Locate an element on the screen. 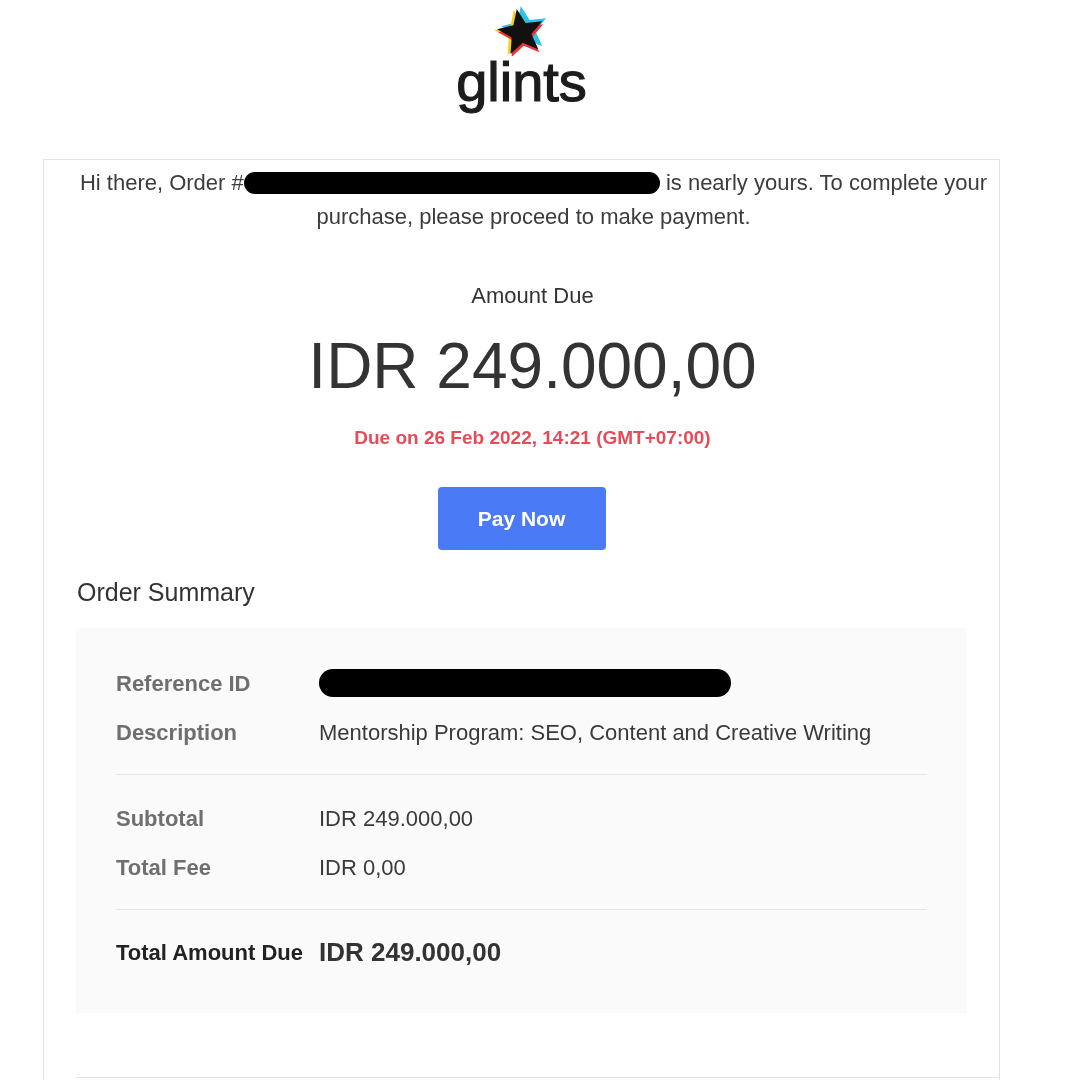 The width and height of the screenshot is (1080, 1080). intro-message: Hi there, Order # is nearly yours. To complete your purchase, please proceed to make payment. is located at coordinates (533, 200).